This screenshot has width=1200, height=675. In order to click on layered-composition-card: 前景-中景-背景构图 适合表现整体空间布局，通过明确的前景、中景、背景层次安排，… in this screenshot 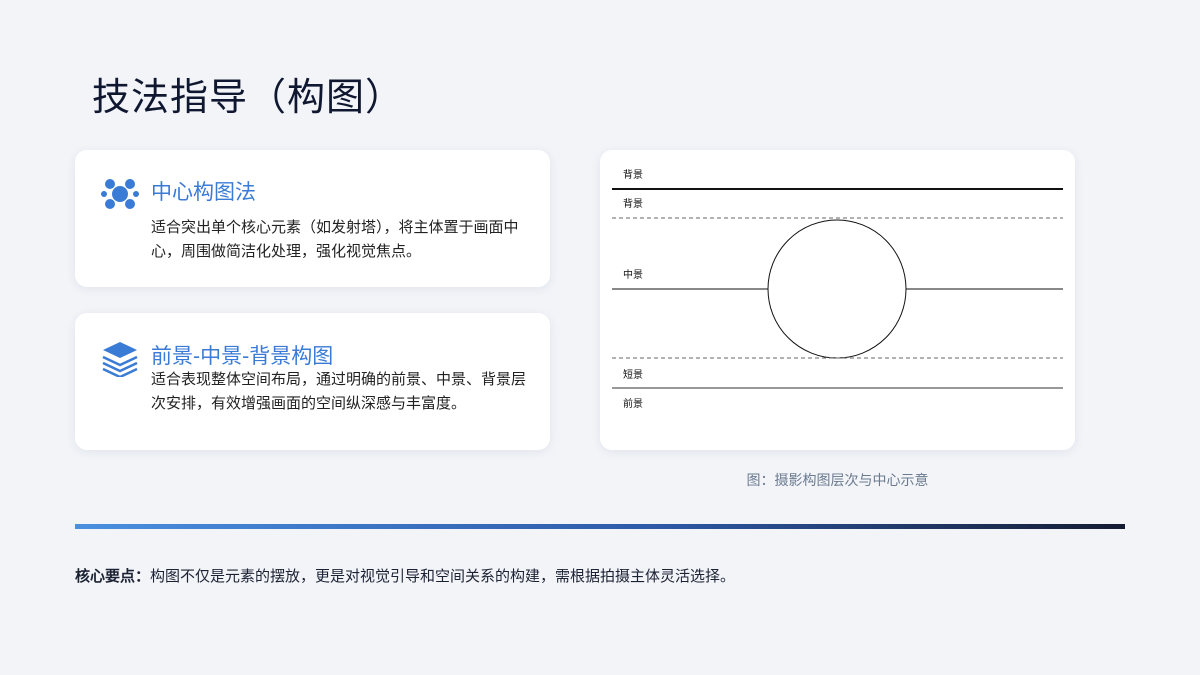, I will do `click(312, 381)`.